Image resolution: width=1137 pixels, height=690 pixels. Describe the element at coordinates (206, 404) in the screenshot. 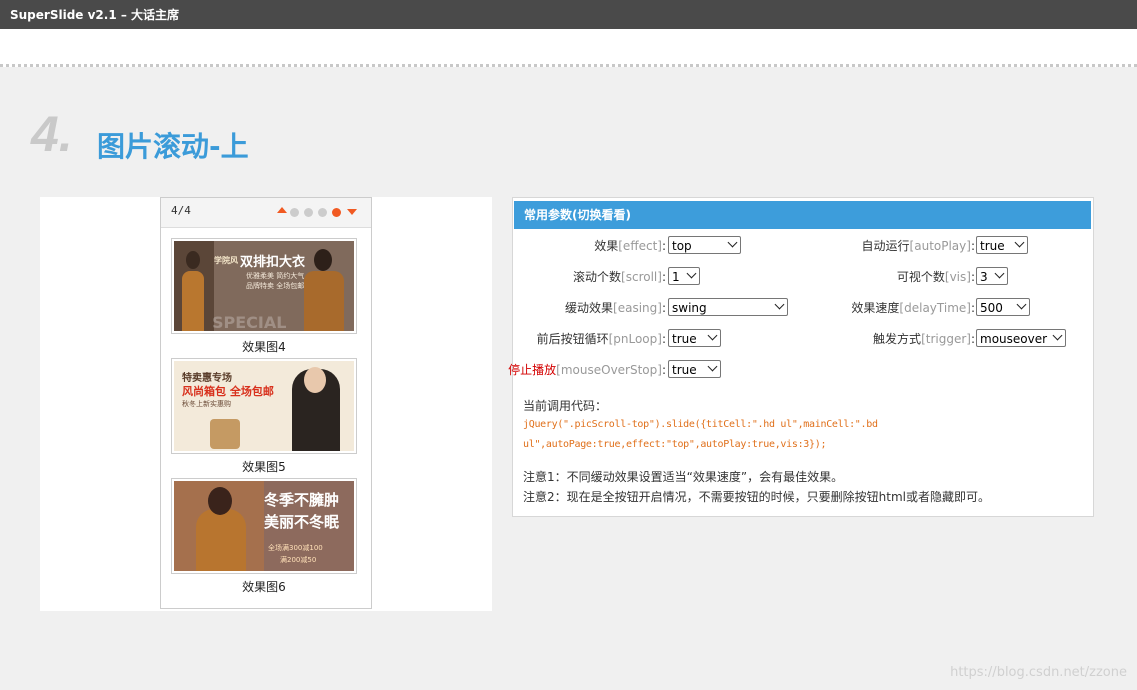

I see `banner-sub-1: 秋冬上新实惠购` at that location.